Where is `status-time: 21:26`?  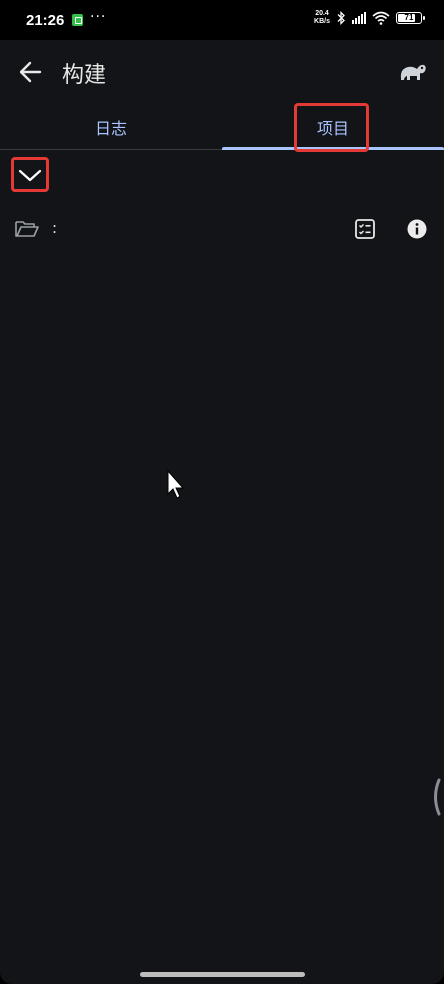 status-time: 21:26 is located at coordinates (45, 20).